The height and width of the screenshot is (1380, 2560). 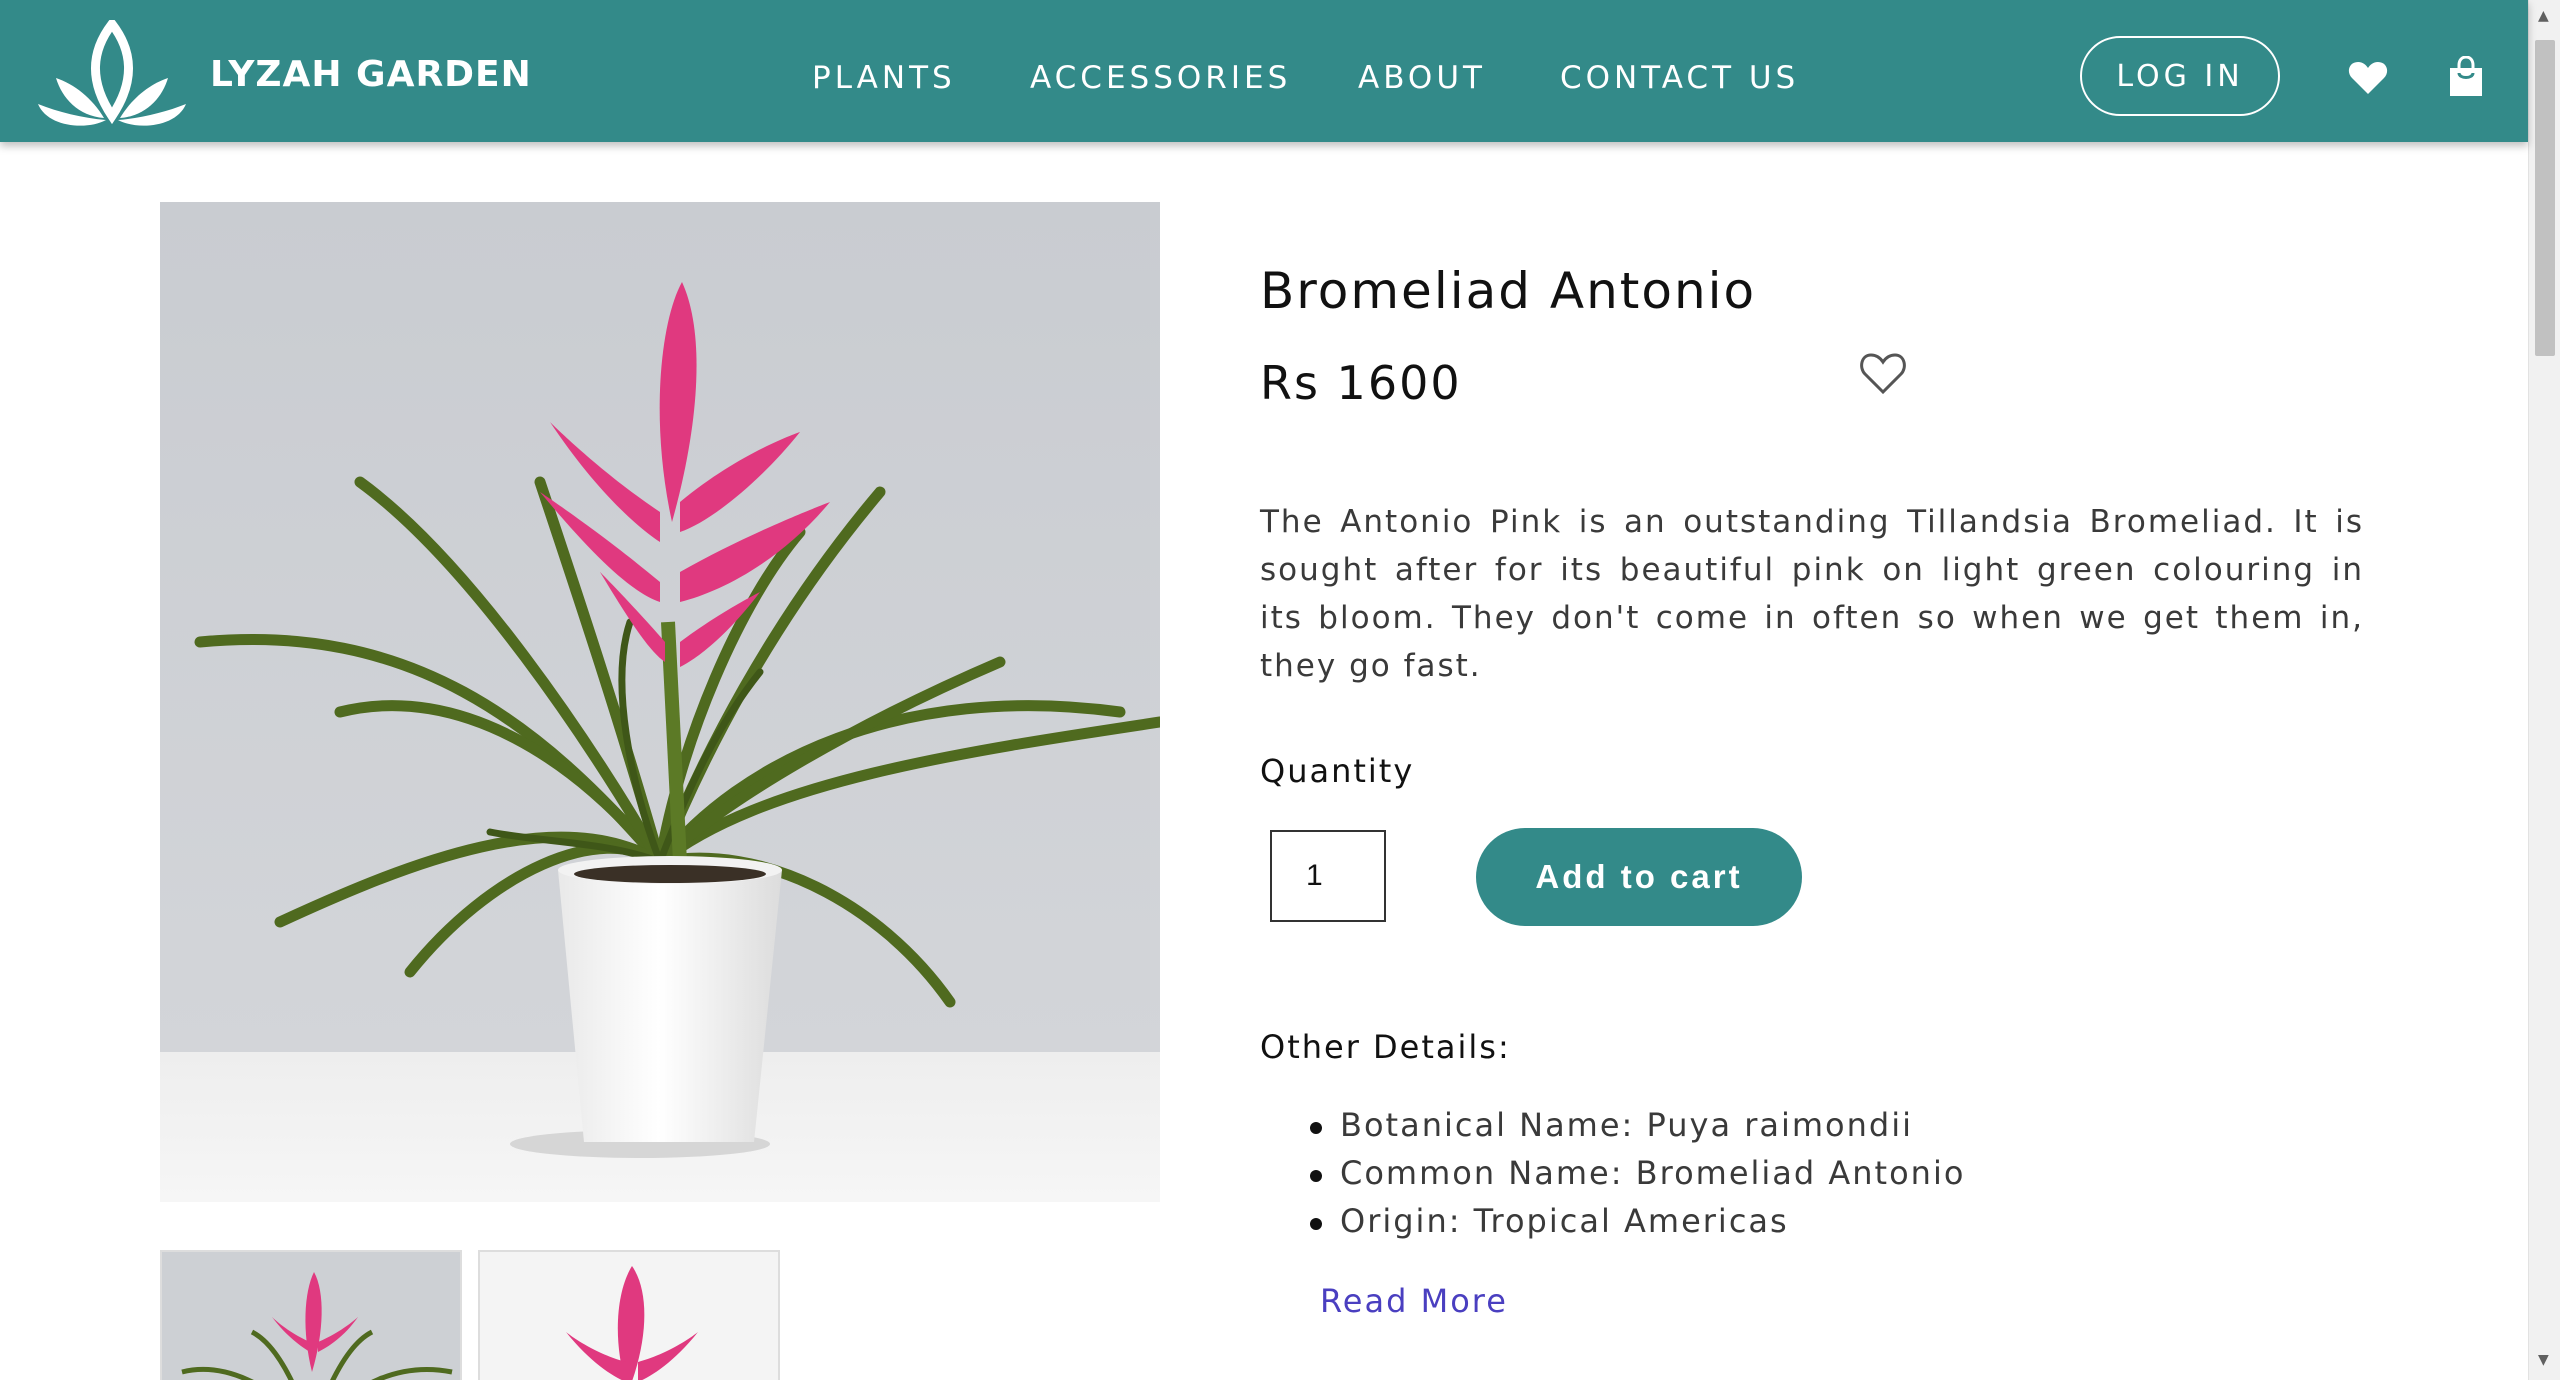 What do you see at coordinates (2545, 198) in the screenshot?
I see `scroll-thumb` at bounding box center [2545, 198].